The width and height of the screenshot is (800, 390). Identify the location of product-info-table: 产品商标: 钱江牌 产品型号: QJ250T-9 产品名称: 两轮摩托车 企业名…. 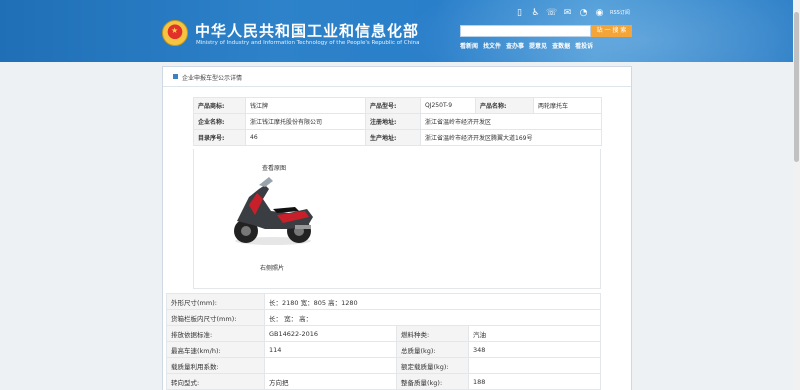
(397, 121).